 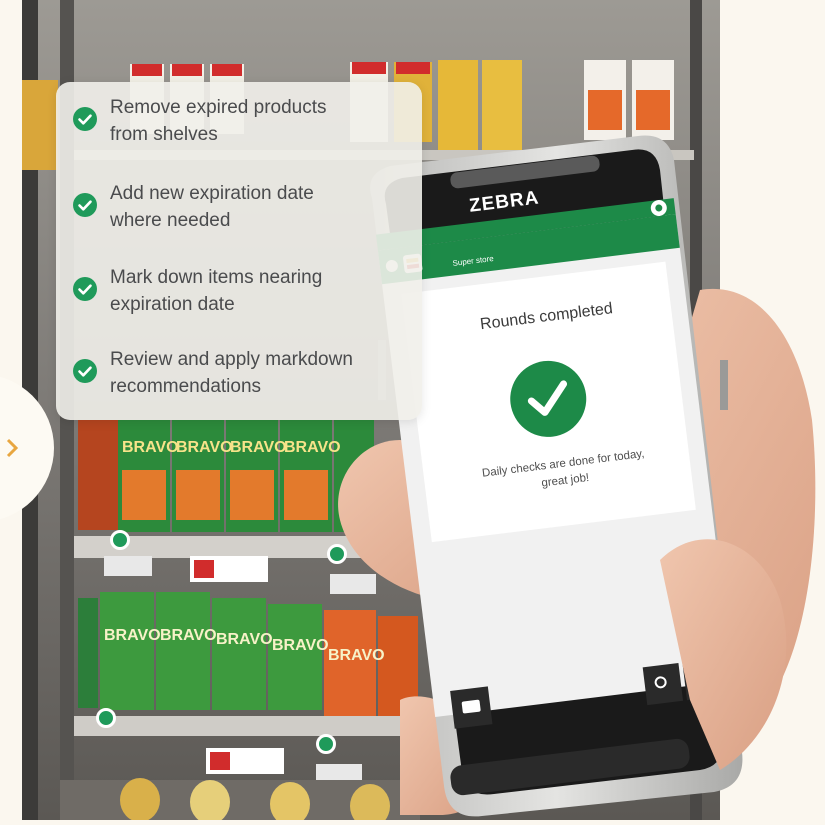 I want to click on checklist-text: Add new expiration date where needed, so click(x=212, y=207).